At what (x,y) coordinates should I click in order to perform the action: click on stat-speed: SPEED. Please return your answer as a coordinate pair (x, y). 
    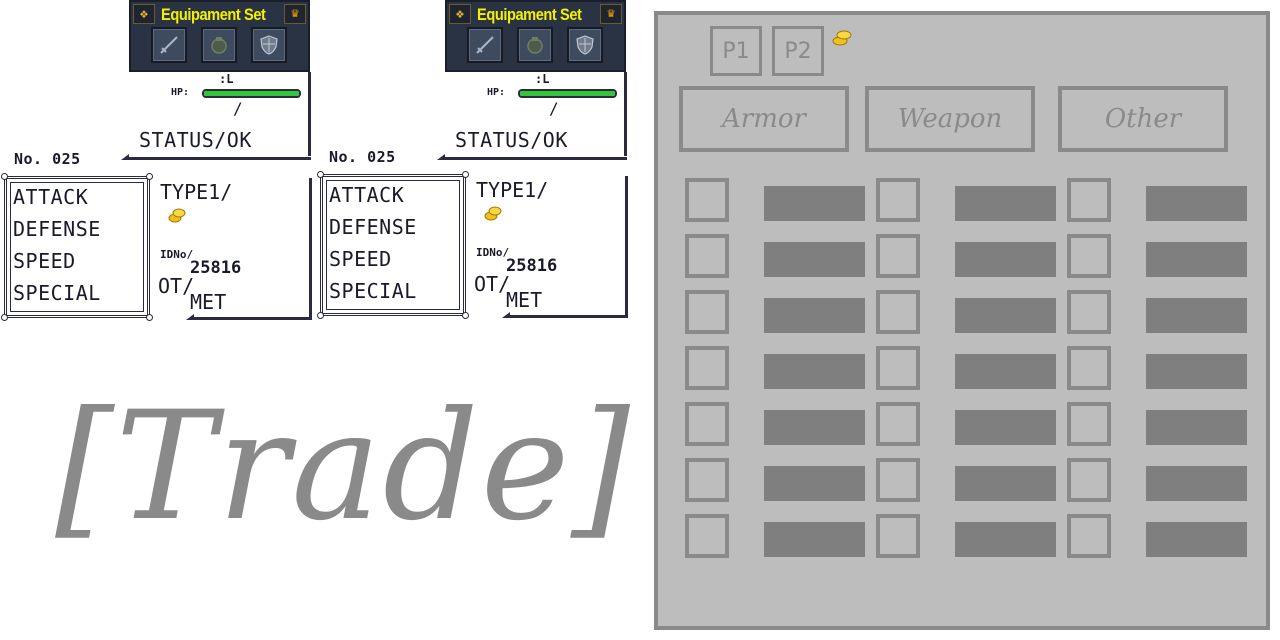
    Looking at the image, I should click on (360, 259).